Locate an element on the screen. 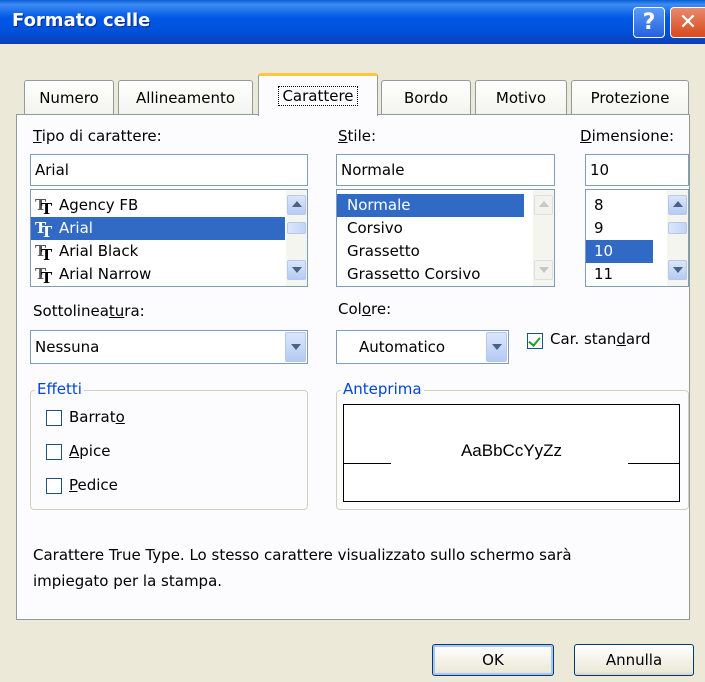 This screenshot has height=682, width=705. list-item-selected: Normale is located at coordinates (430, 205).